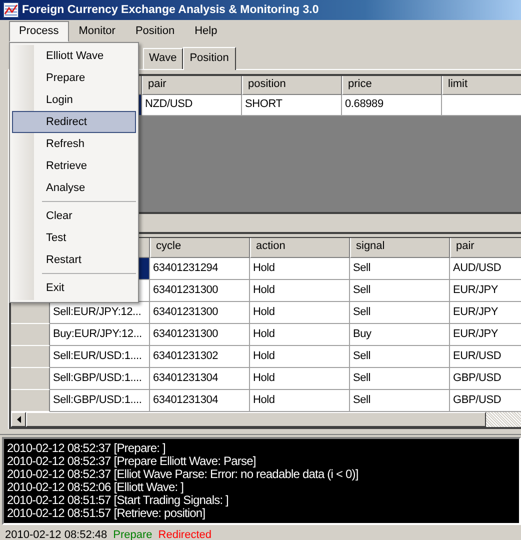 This screenshot has width=521, height=540. What do you see at coordinates (74, 78) in the screenshot?
I see `menu-item: Prepare` at bounding box center [74, 78].